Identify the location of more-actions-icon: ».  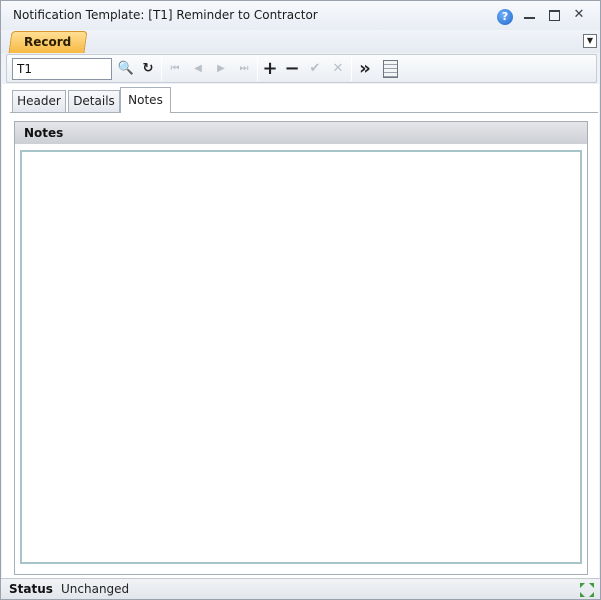
(365, 69).